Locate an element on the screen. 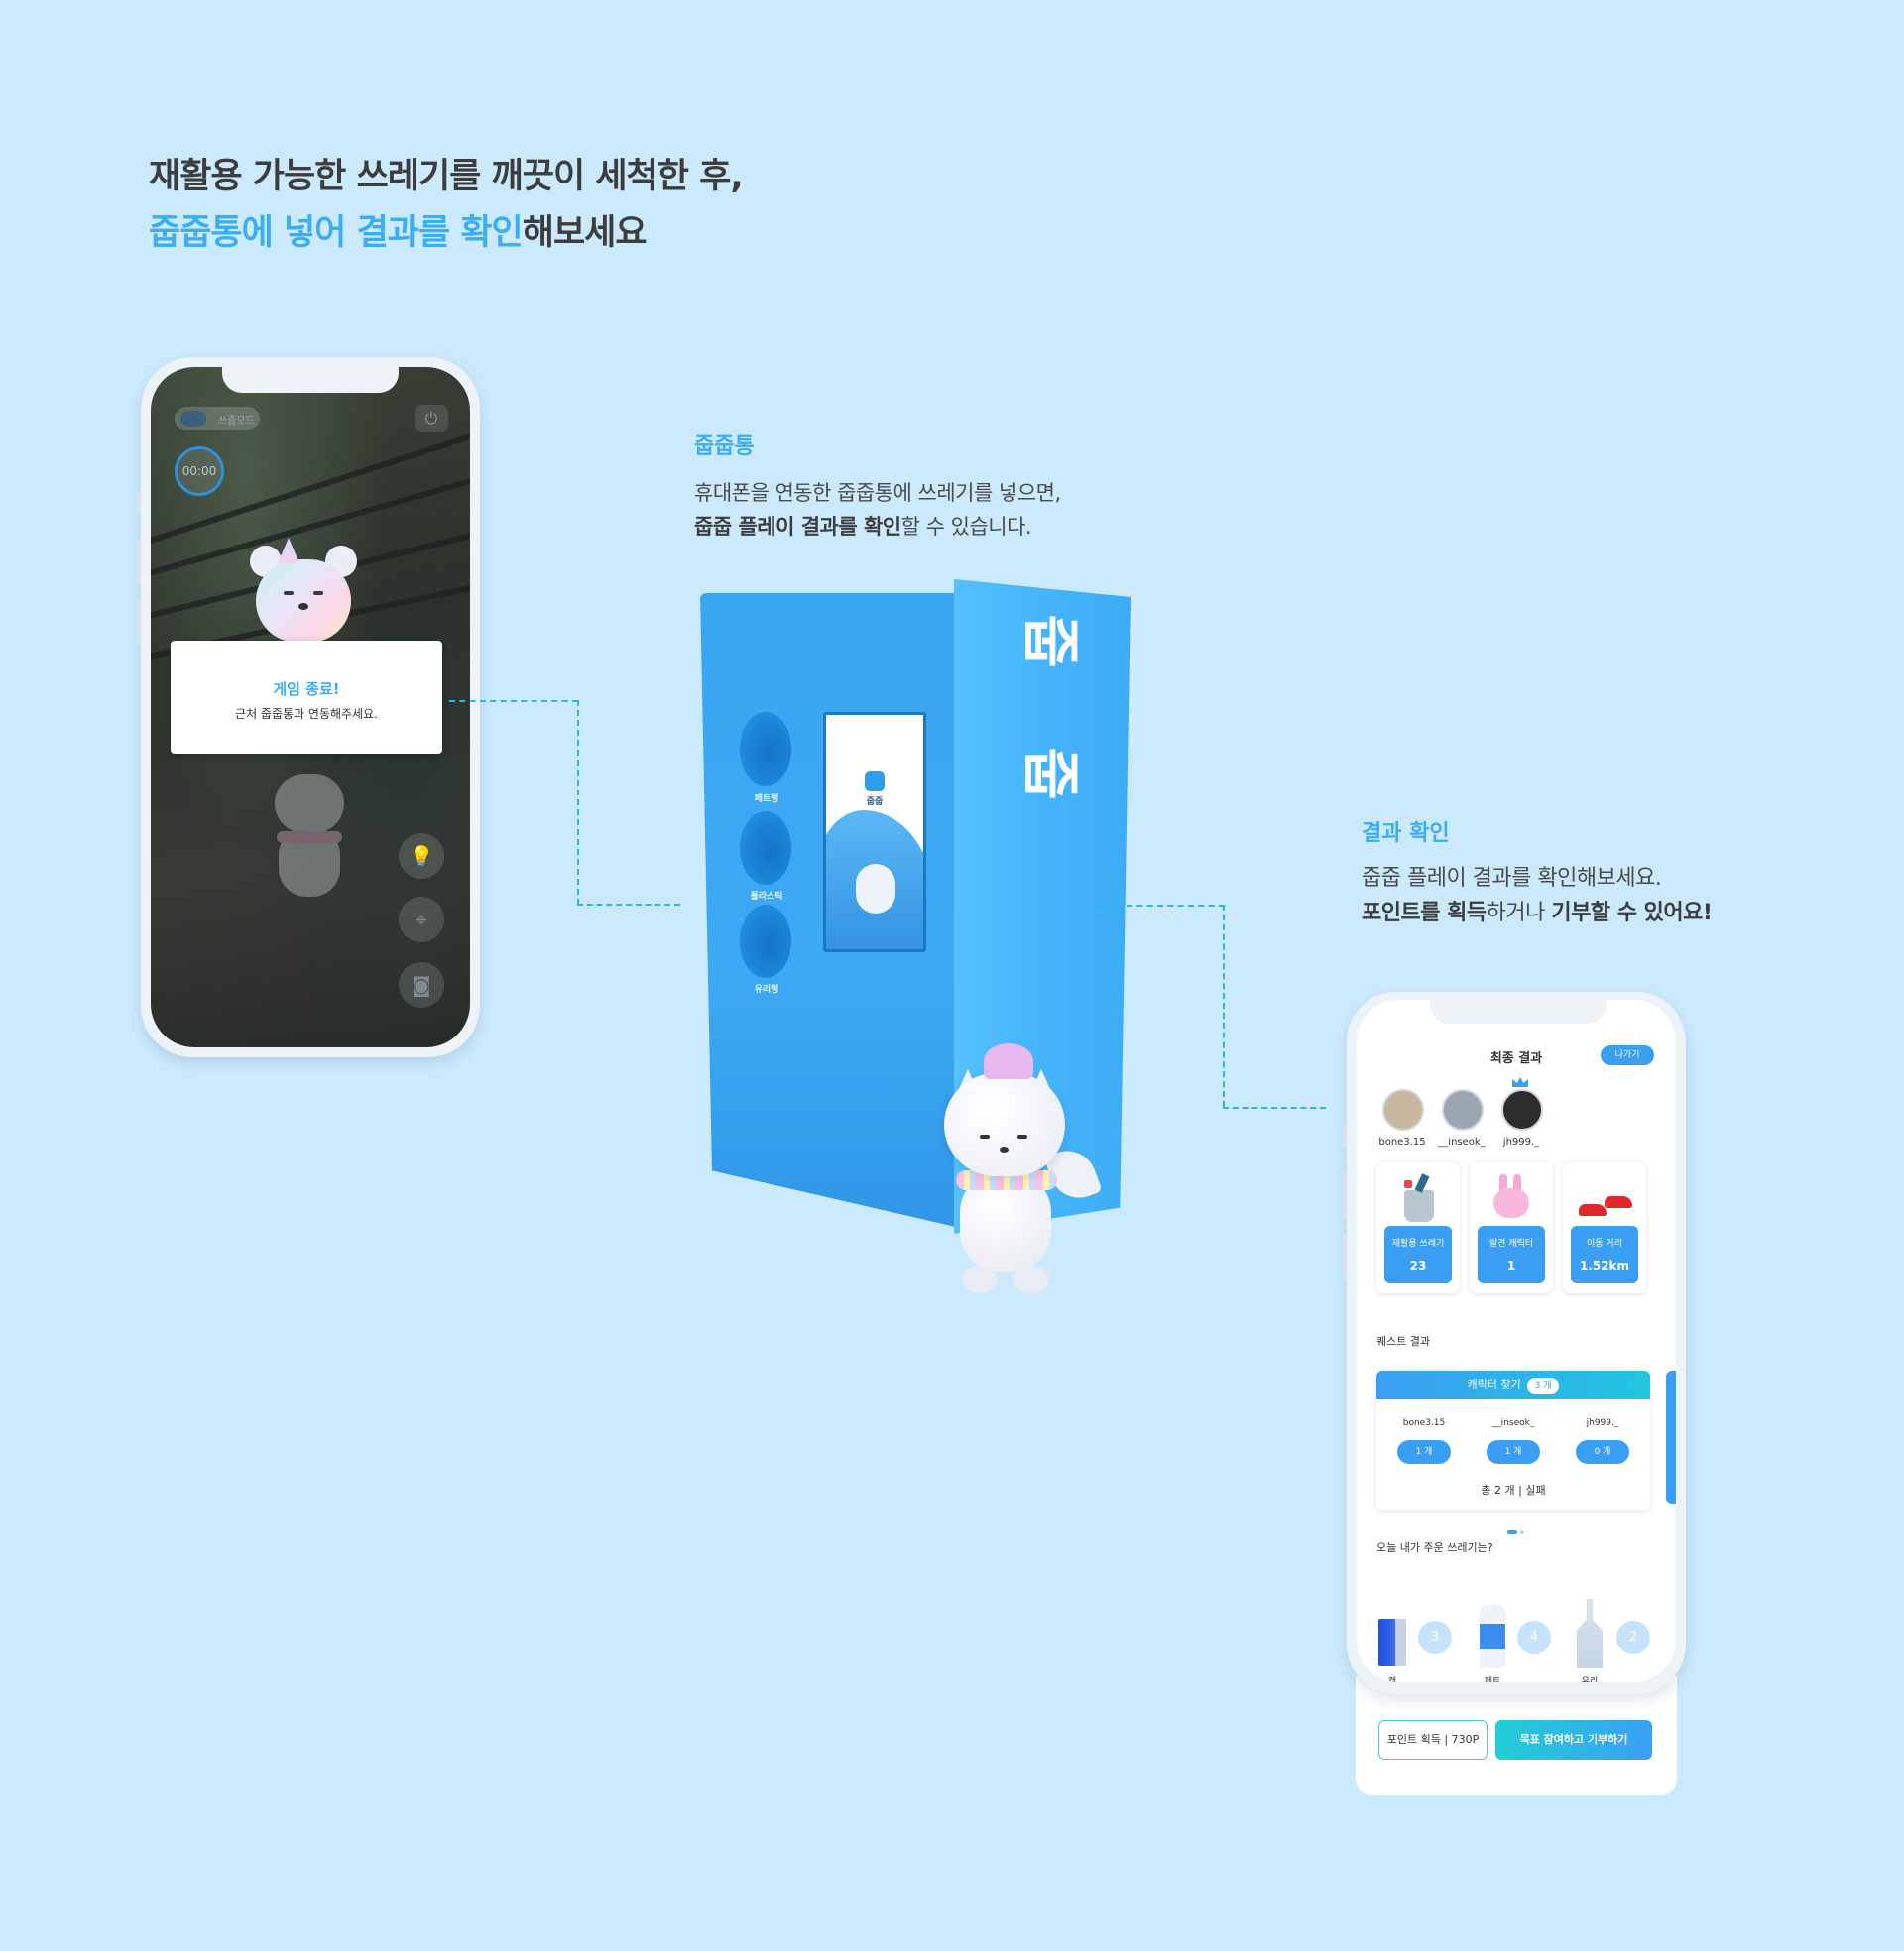  trash-count: 3 is located at coordinates (1435, 1637).